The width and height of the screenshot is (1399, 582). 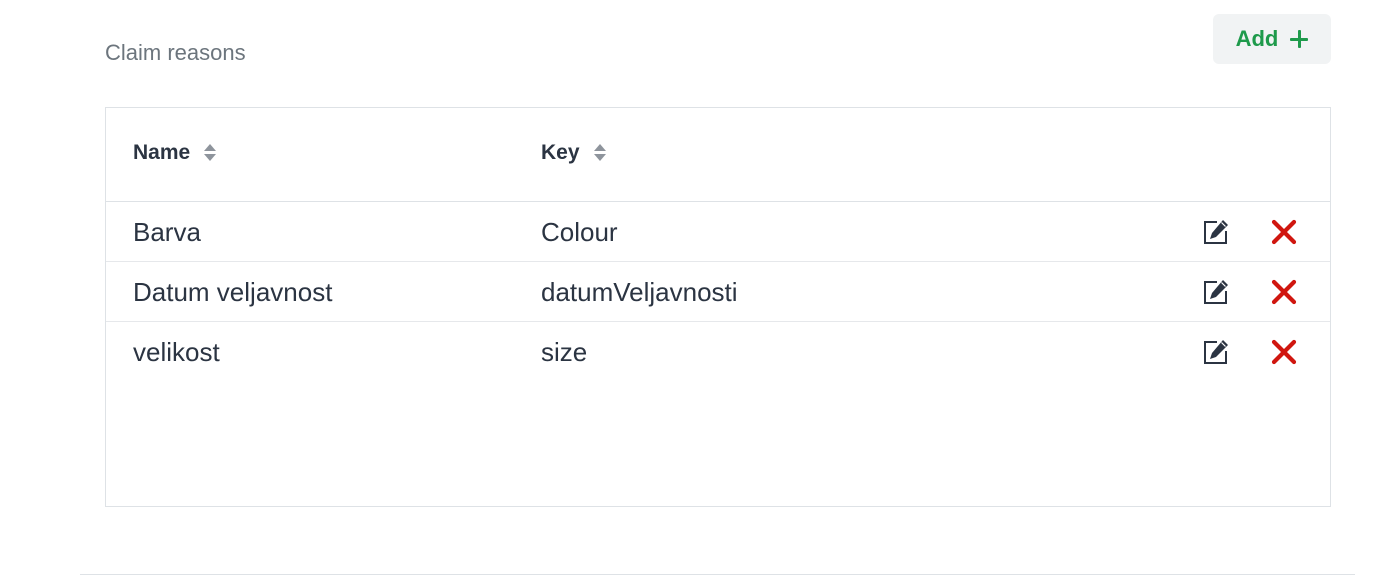 What do you see at coordinates (564, 352) in the screenshot?
I see `row-key-cell: size` at bounding box center [564, 352].